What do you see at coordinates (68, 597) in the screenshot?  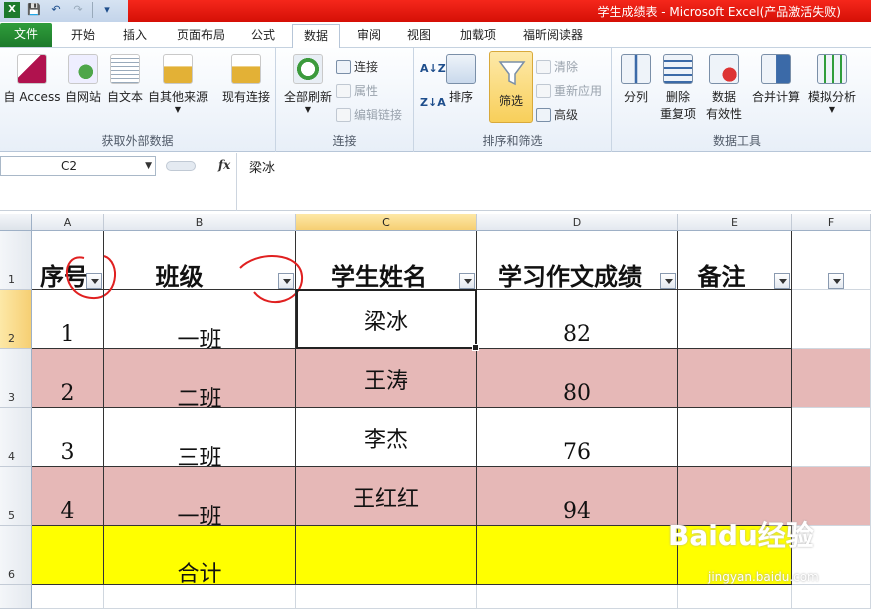 I see `cell-a7` at bounding box center [68, 597].